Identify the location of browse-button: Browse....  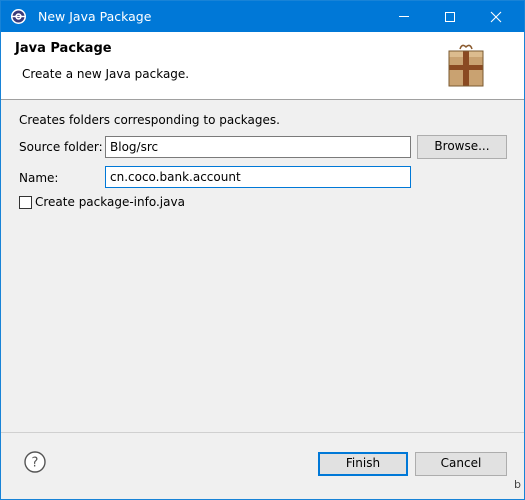
(462, 147).